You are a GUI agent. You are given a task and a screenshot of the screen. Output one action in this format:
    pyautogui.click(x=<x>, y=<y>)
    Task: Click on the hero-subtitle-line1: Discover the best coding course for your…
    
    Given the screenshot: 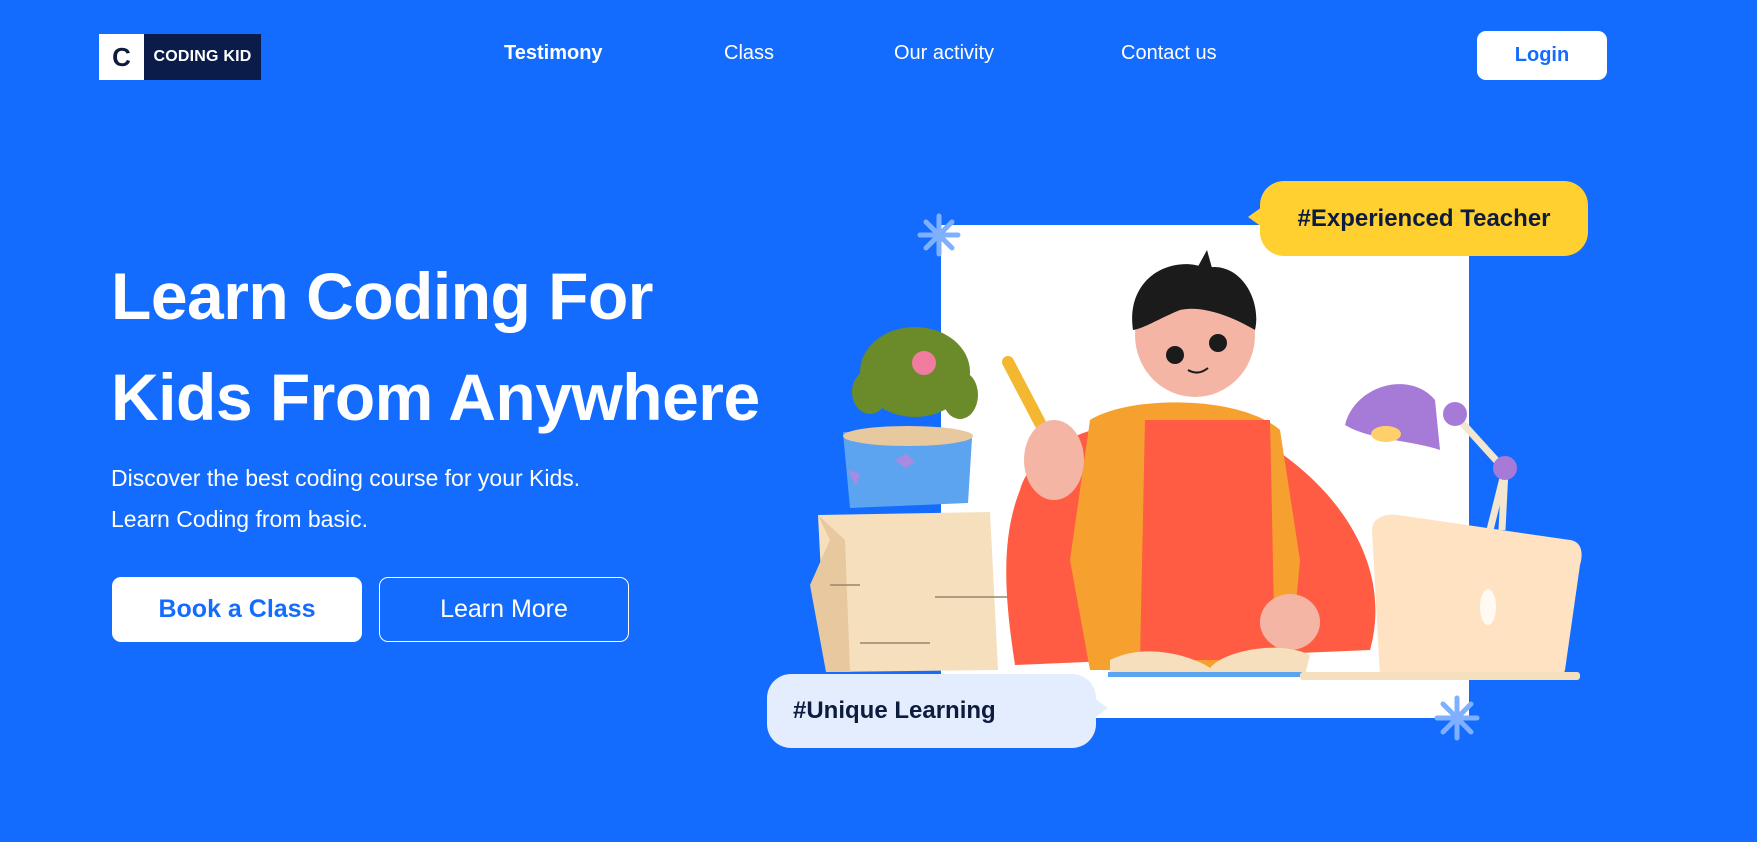 What is the action you would take?
    pyautogui.click(x=346, y=478)
    